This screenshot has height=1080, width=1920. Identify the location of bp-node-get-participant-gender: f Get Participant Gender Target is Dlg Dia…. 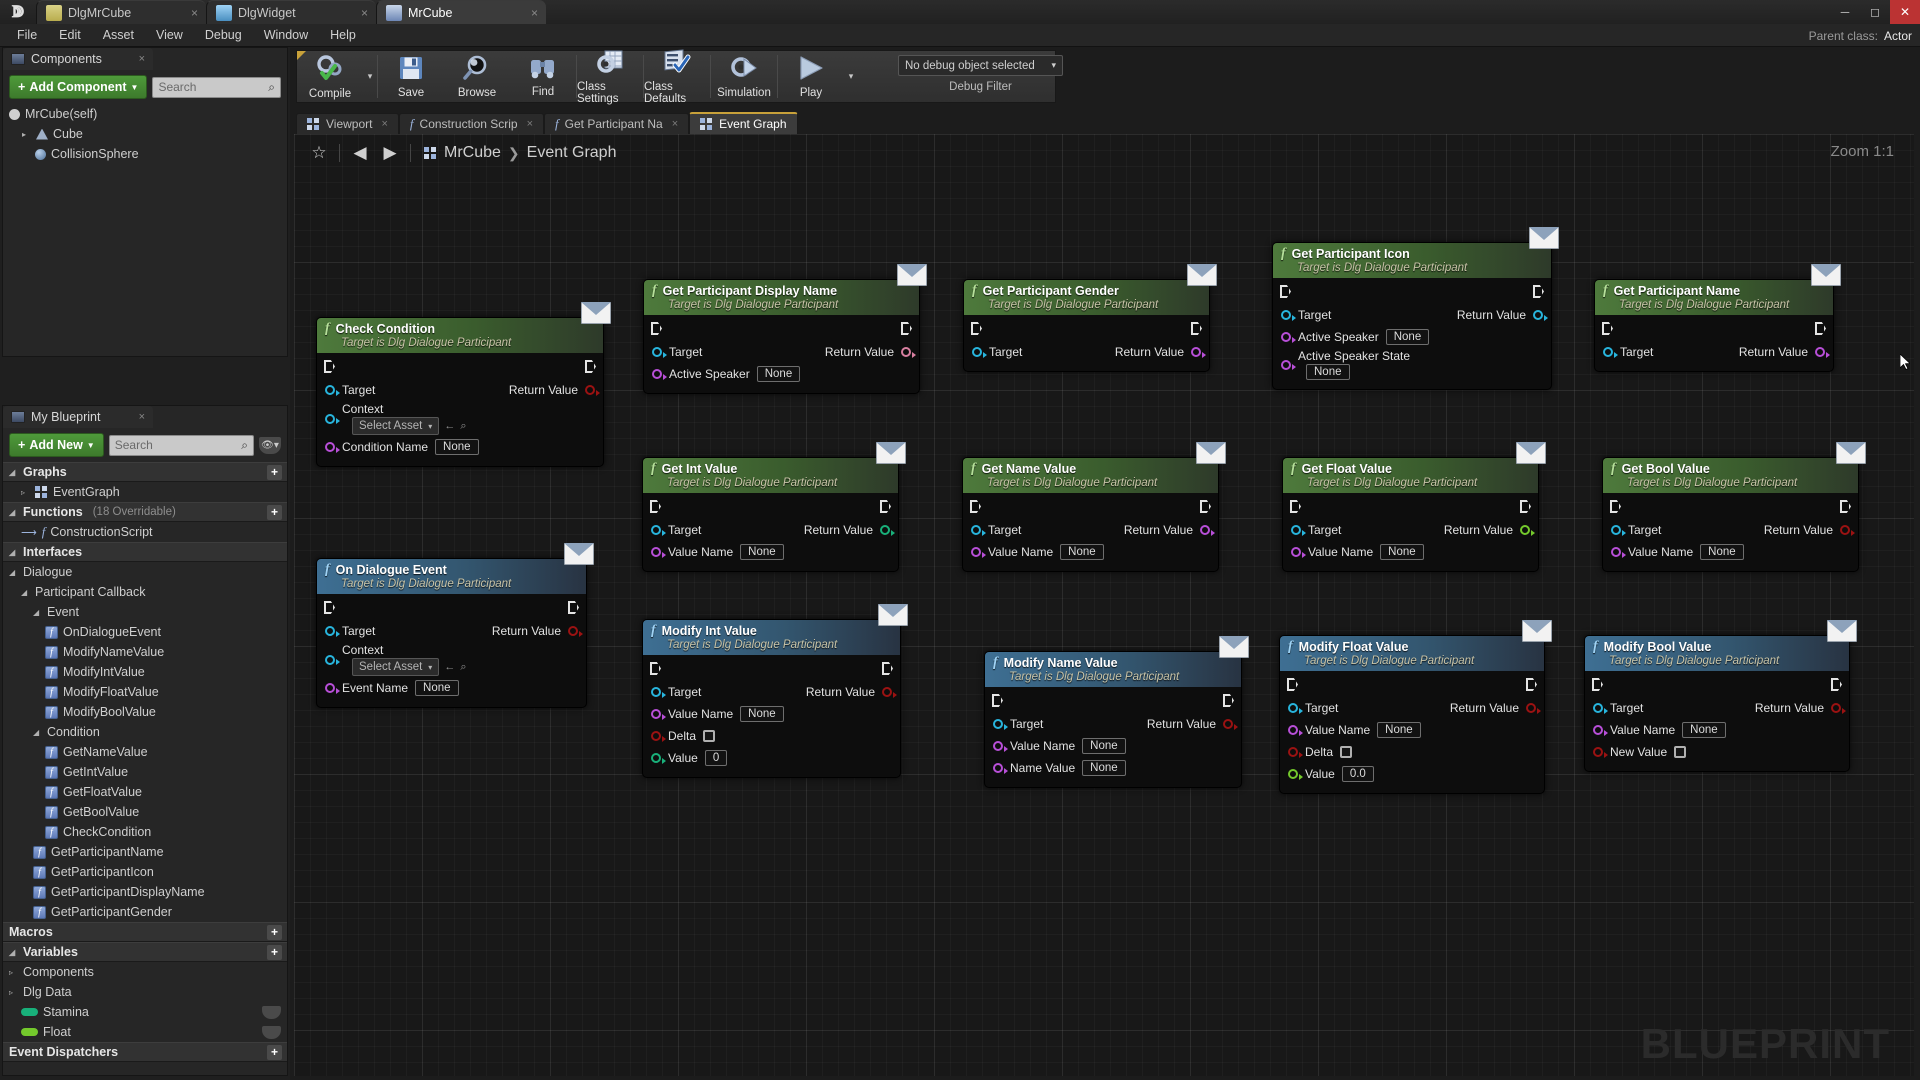
(1090, 318).